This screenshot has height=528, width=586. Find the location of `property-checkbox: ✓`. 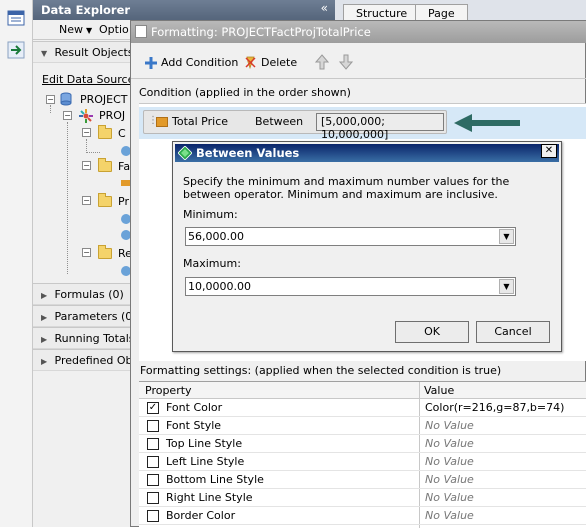

property-checkbox: ✓ is located at coordinates (153, 408).